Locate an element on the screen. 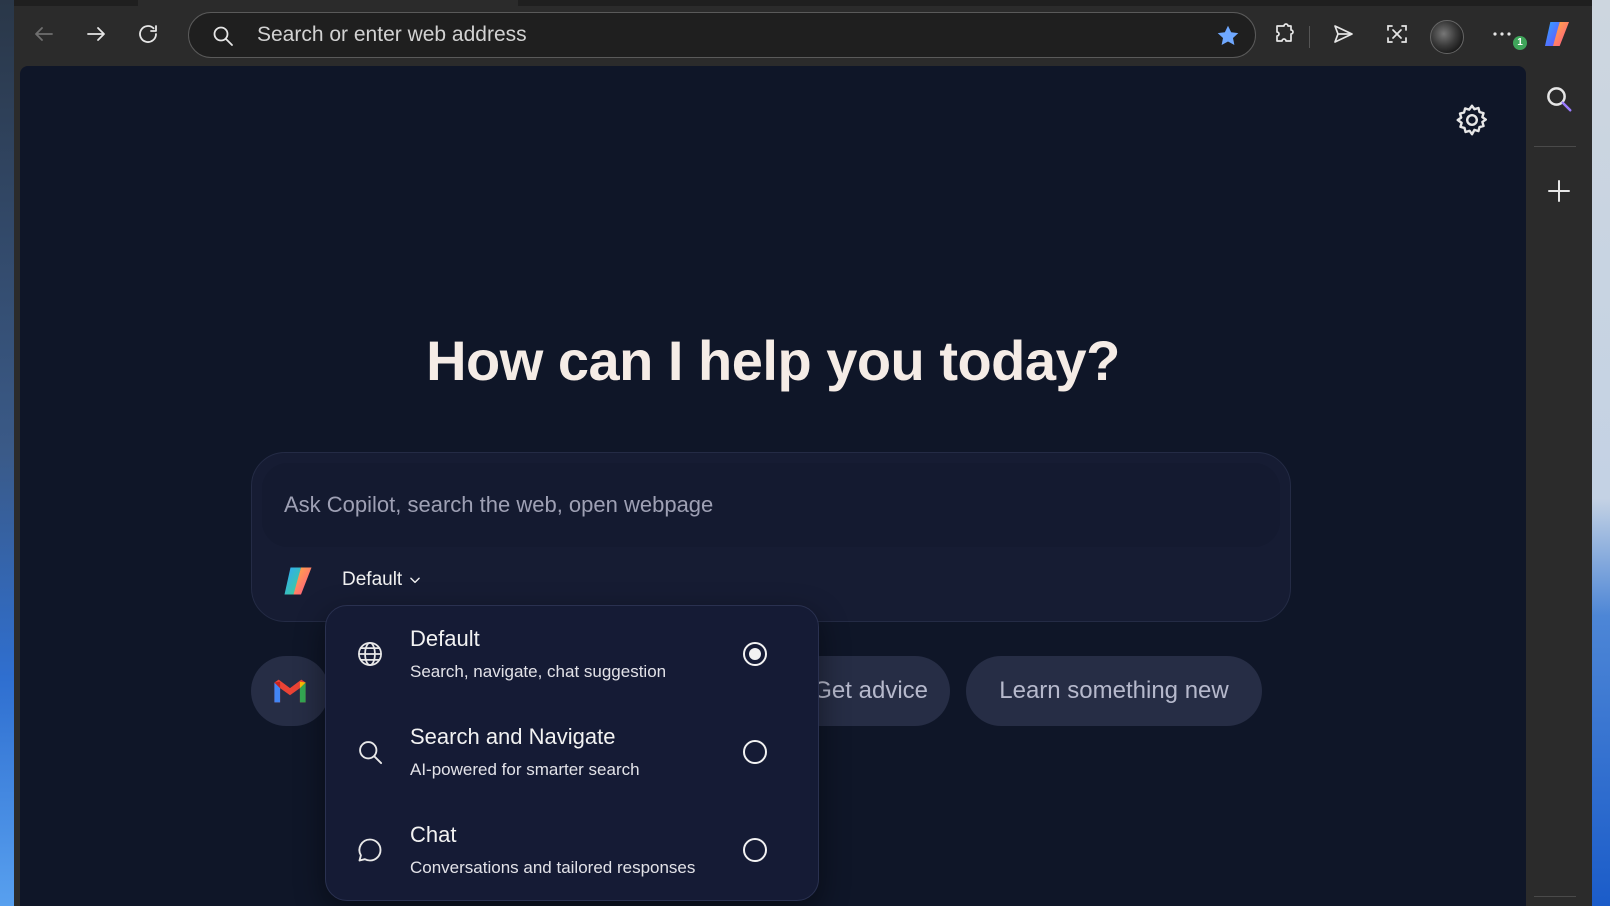 Image resolution: width=1610 pixels, height=906 pixels. arrow-right-icon is located at coordinates (96, 34).